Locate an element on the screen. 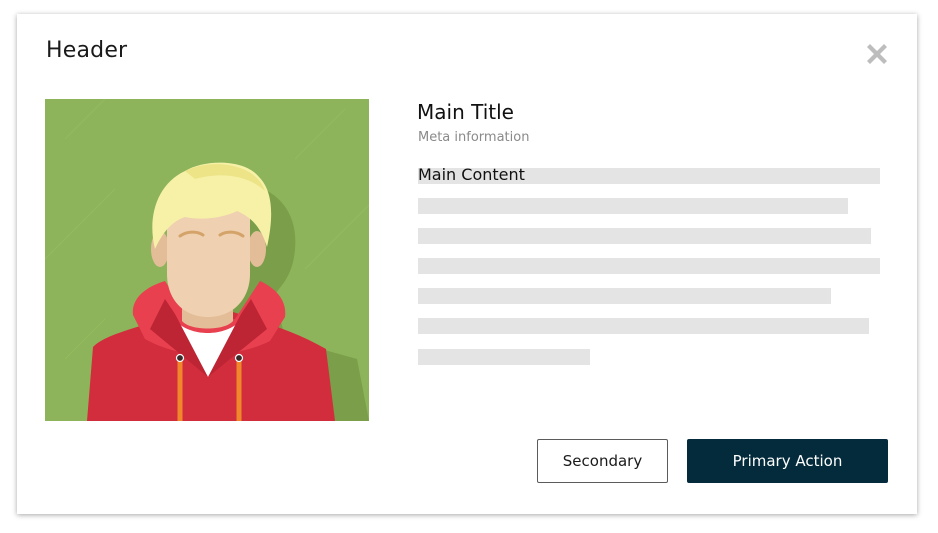 The height and width of the screenshot is (533, 938). modal-header: Header is located at coordinates (87, 50).